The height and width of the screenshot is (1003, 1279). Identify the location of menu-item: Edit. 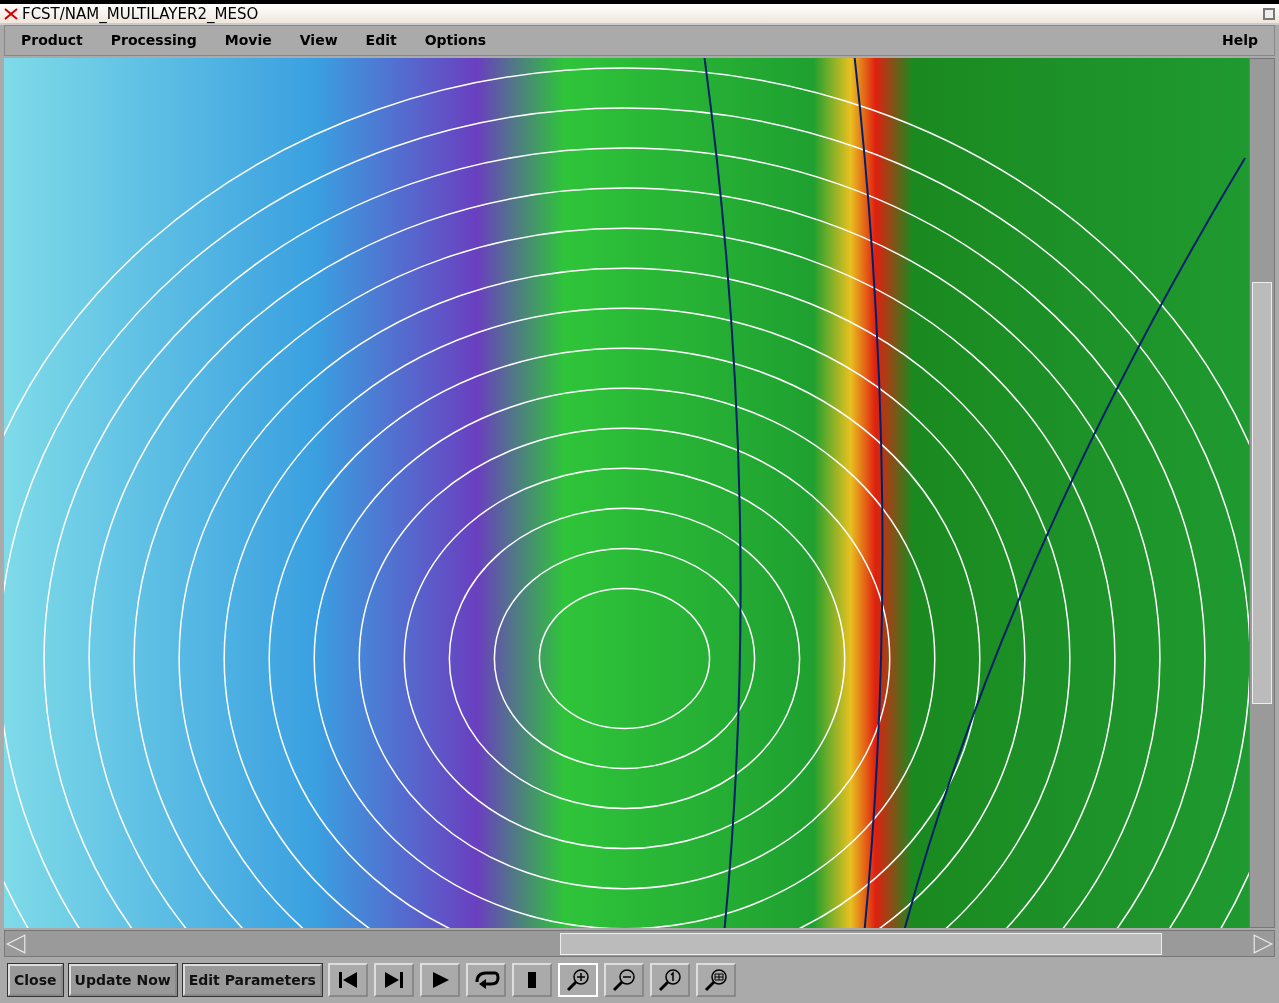
(381, 40).